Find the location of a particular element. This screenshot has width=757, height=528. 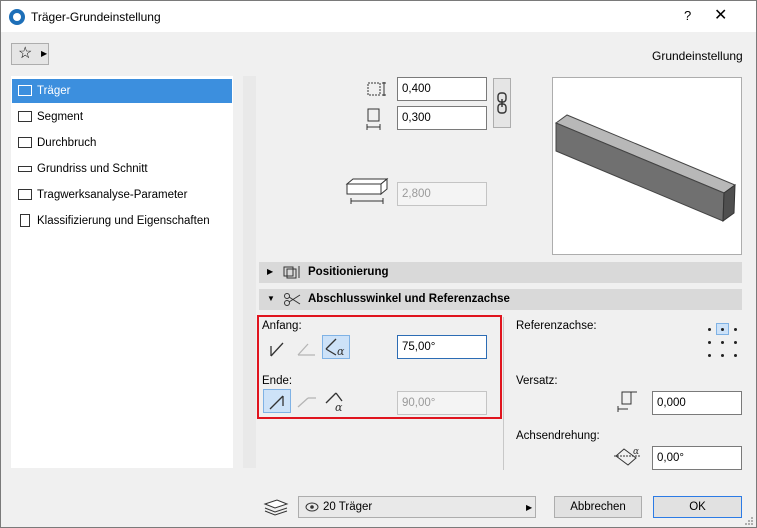

favorites-button: ☆ ▶ is located at coordinates (30, 54).